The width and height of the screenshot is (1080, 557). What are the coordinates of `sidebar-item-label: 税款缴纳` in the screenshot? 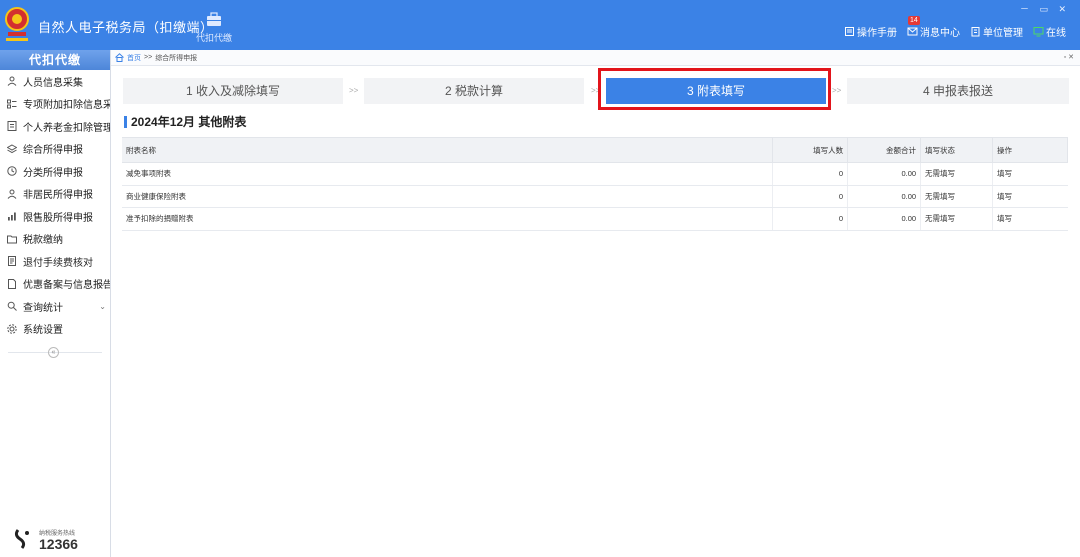 It's located at (43, 241).